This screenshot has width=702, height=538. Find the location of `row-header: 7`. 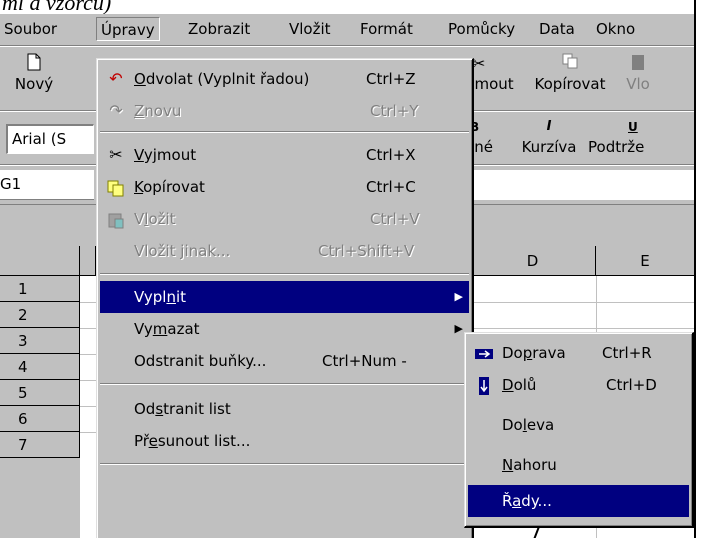

row-header: 7 is located at coordinates (40, 445).